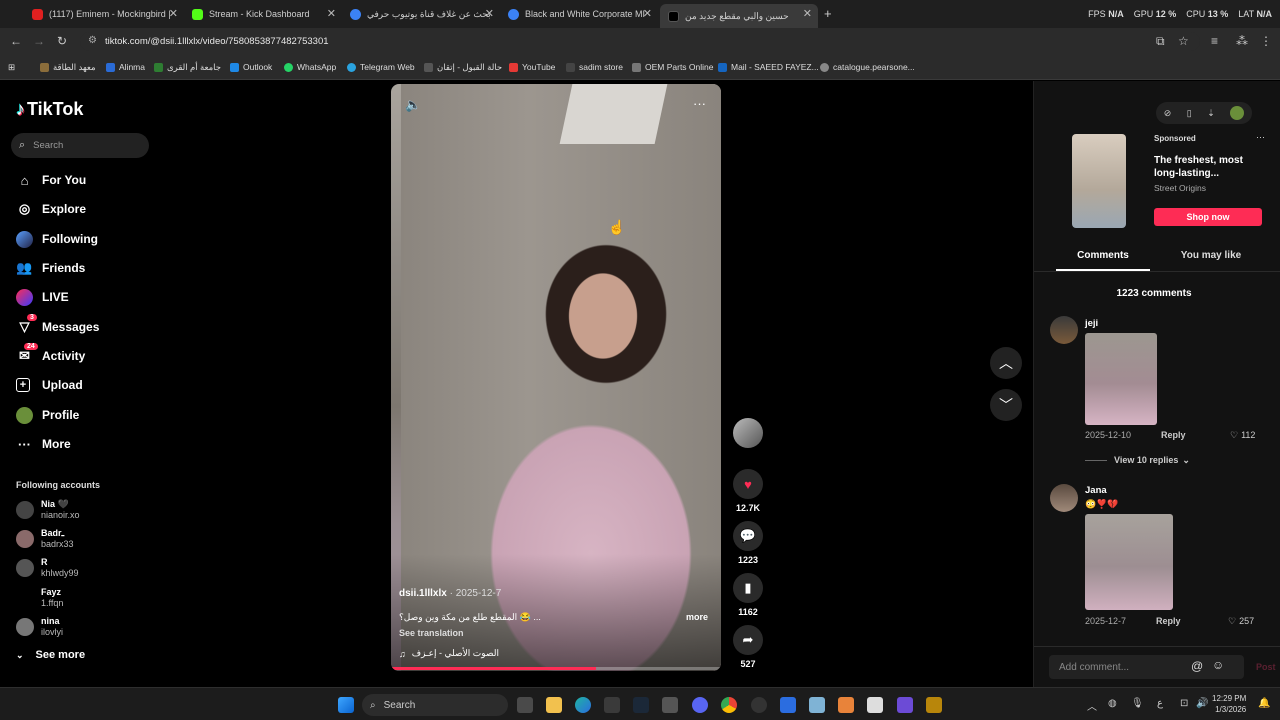  What do you see at coordinates (346, 705) in the screenshot?
I see `windows-start-icon` at bounding box center [346, 705].